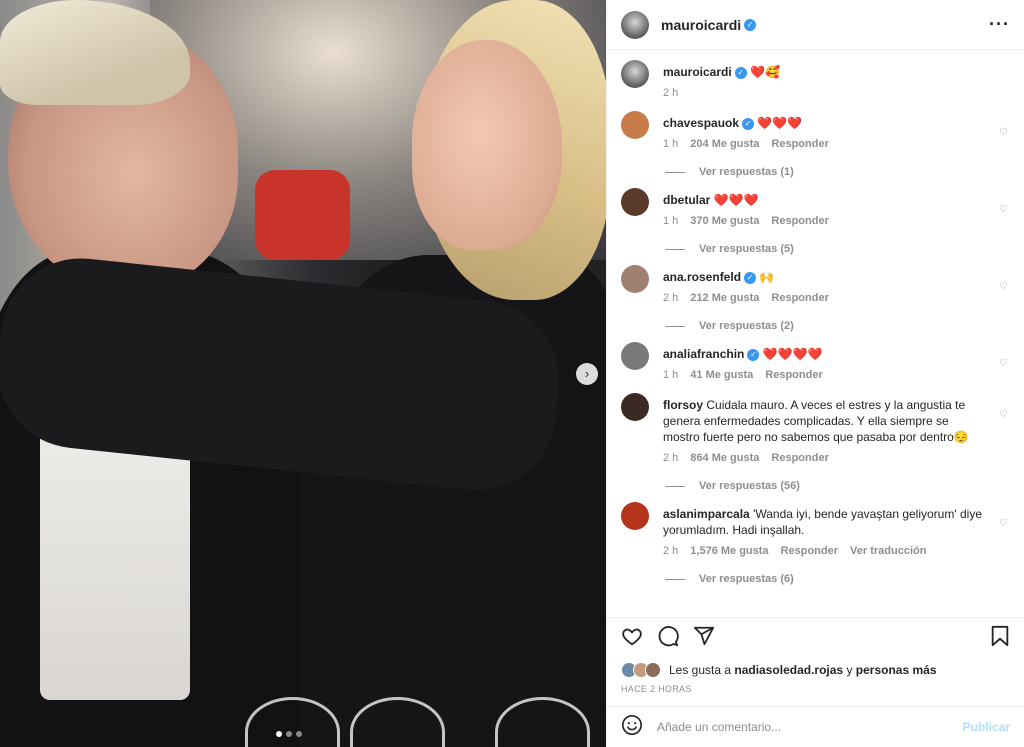 This screenshot has width=1024, height=747. I want to click on more-icon: ···, so click(999, 24).